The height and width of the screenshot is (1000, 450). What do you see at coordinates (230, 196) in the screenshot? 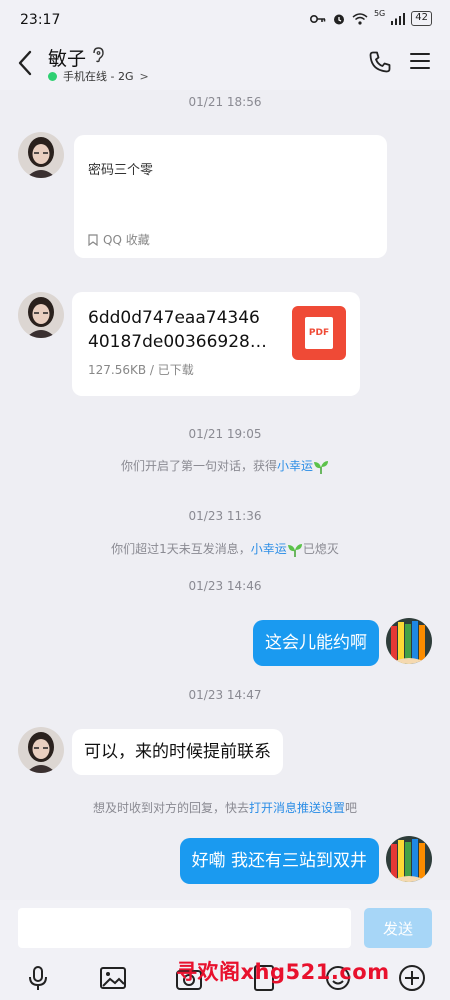
I see `favorite-card: 密码三个零 QQ 收藏` at bounding box center [230, 196].